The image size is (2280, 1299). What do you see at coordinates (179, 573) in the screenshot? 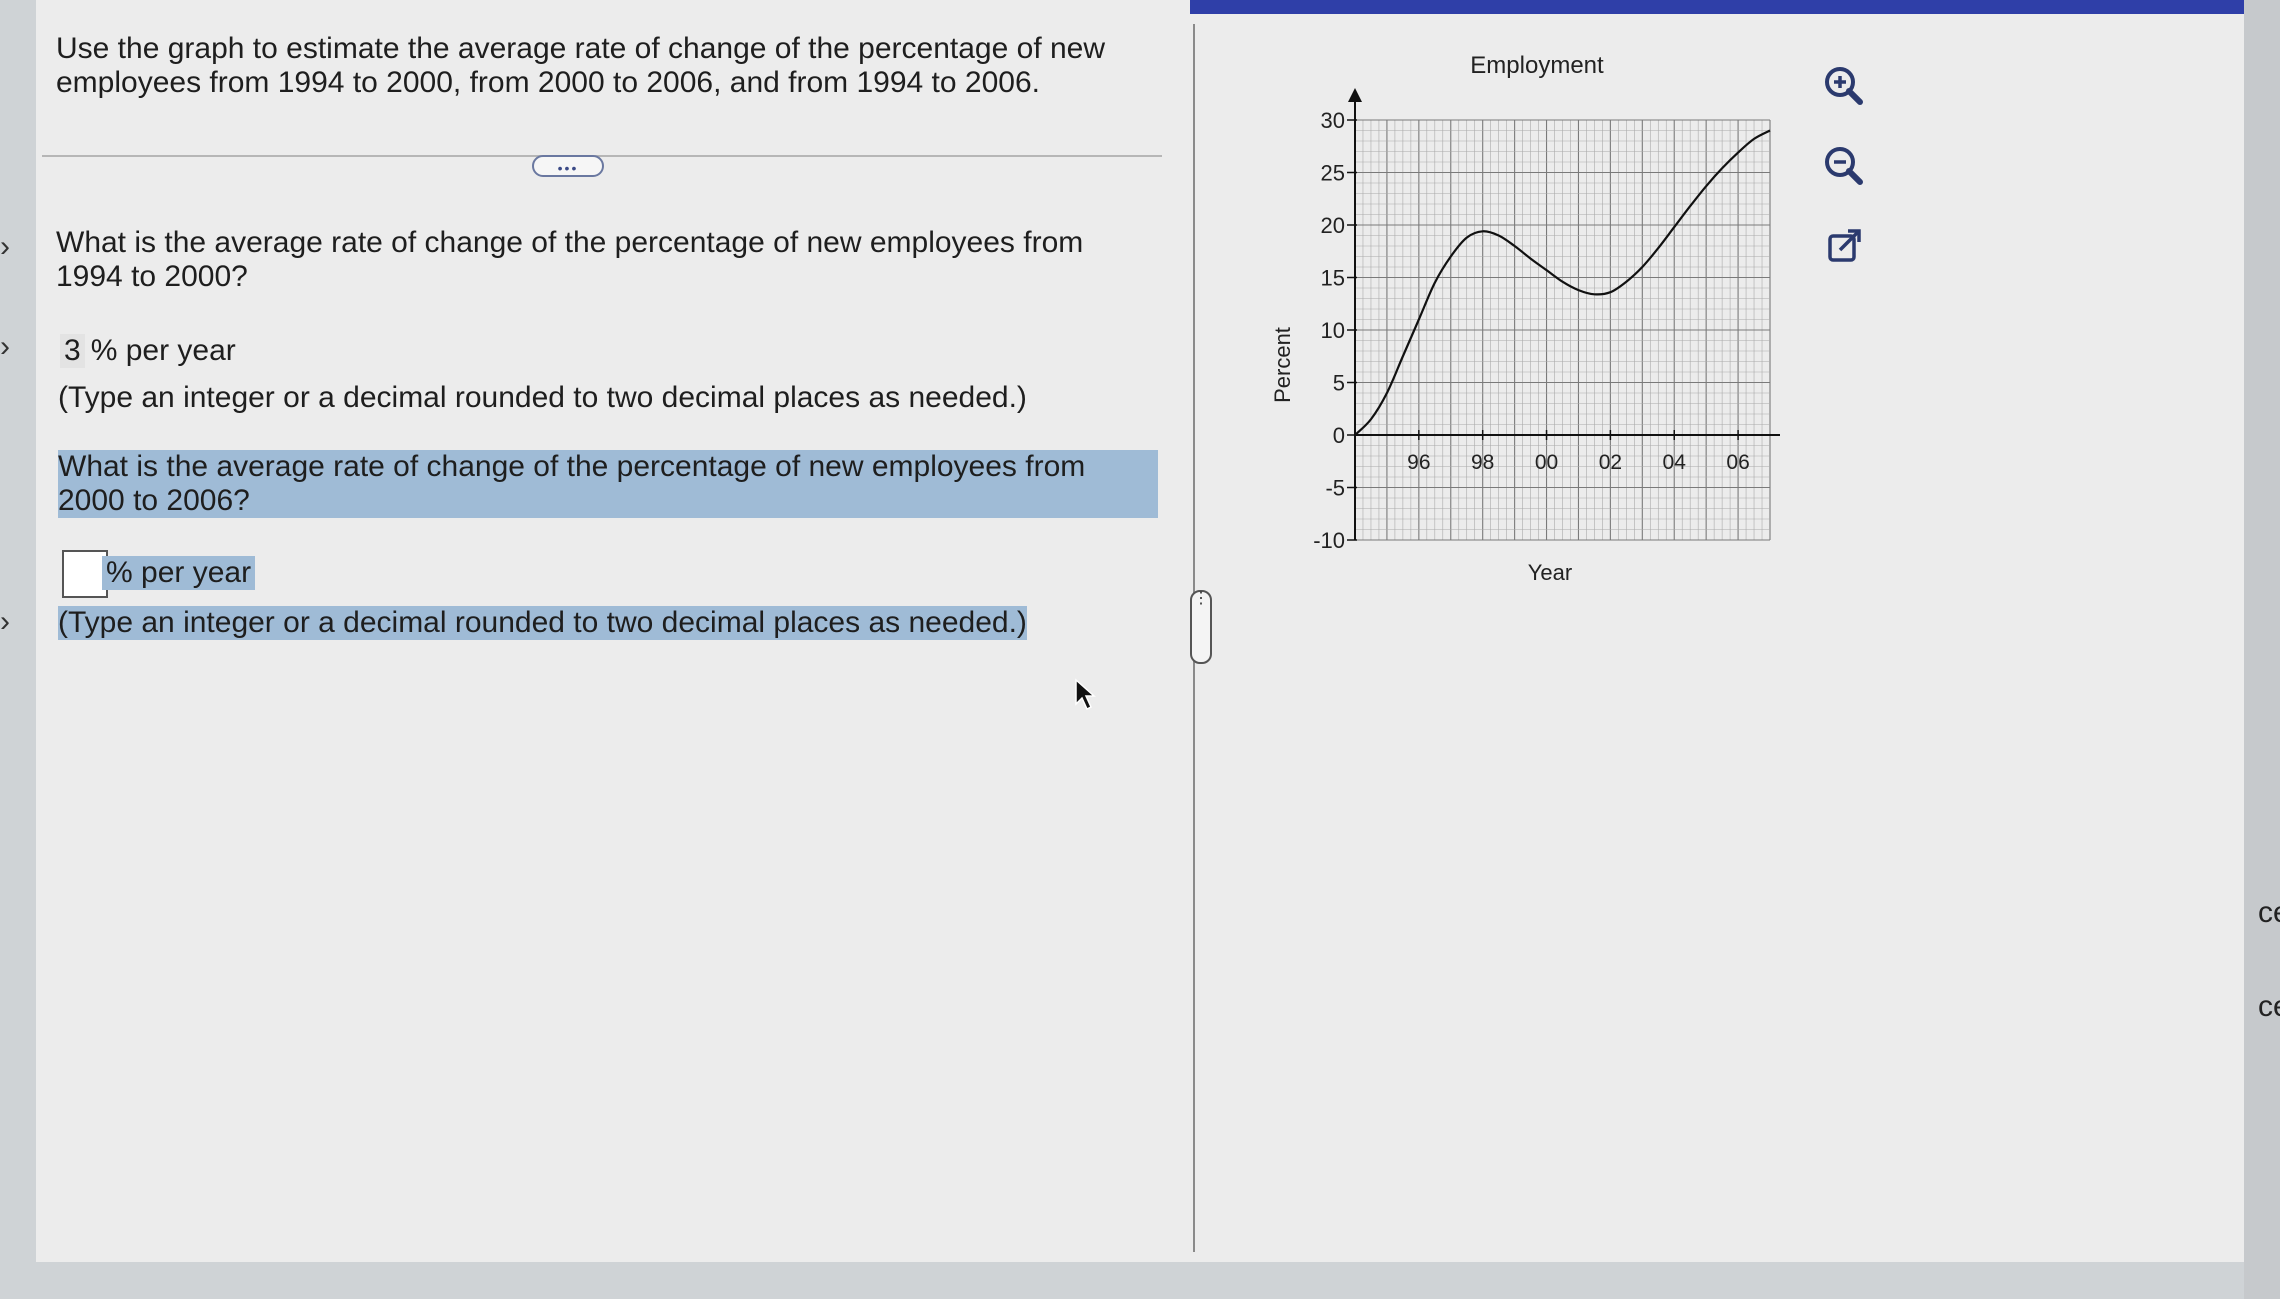
I see `part2-unit: % per year` at bounding box center [179, 573].